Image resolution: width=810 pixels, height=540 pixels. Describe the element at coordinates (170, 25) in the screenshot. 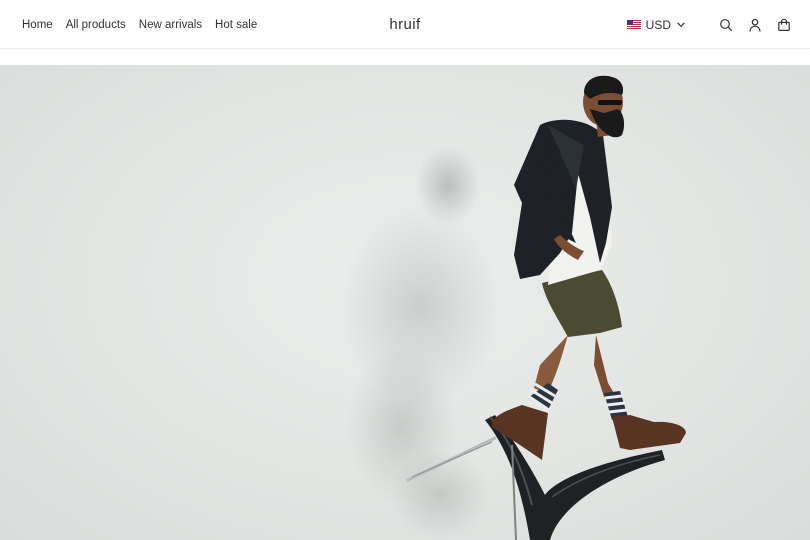

I see `nav-new-arrivals-link: New arrivals` at that location.